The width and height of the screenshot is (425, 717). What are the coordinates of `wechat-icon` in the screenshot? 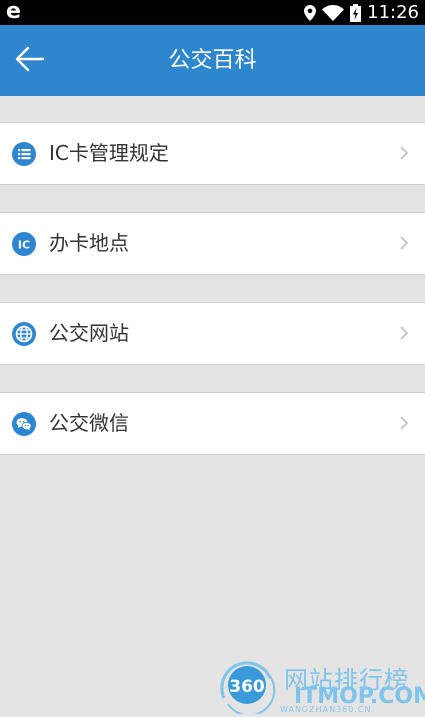 It's located at (24, 424).